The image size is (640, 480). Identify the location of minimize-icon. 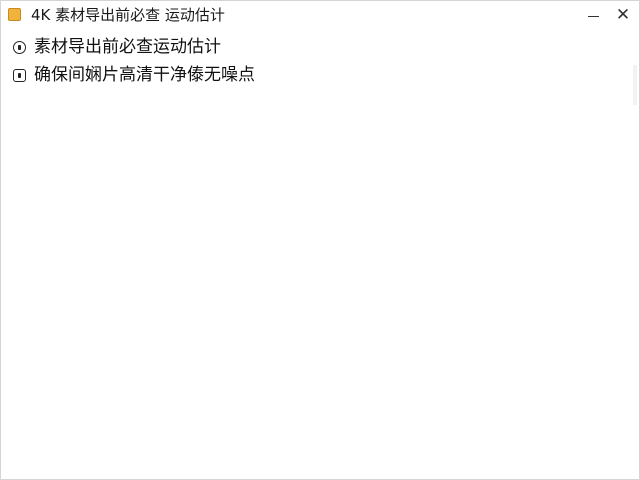
(593, 16).